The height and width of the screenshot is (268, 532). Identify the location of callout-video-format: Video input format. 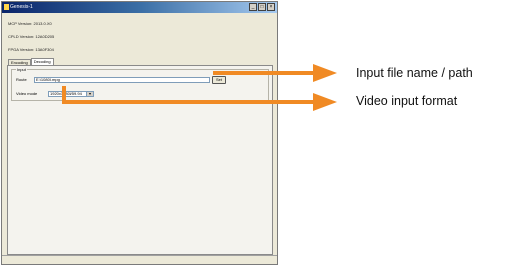
(407, 101).